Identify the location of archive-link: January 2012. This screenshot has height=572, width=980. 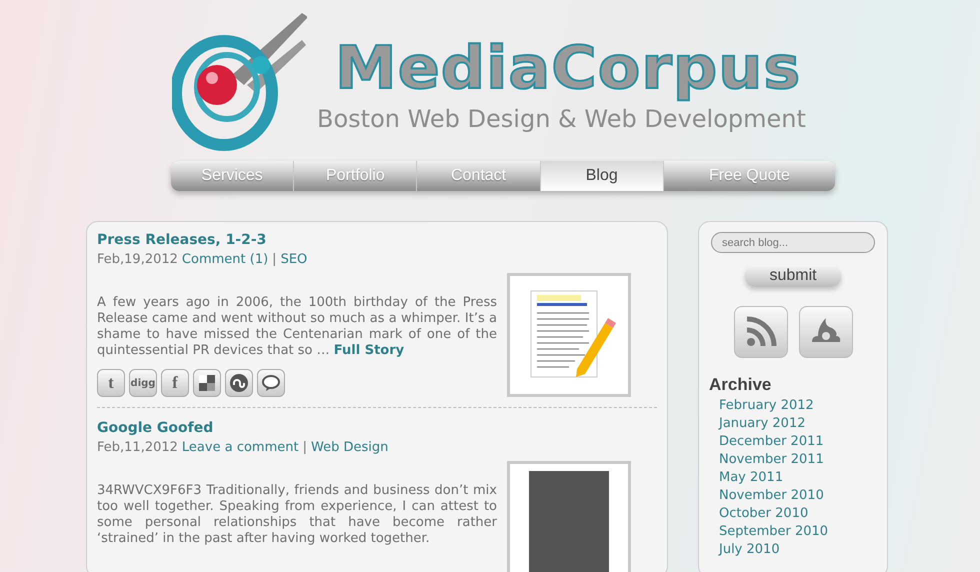
(773, 424).